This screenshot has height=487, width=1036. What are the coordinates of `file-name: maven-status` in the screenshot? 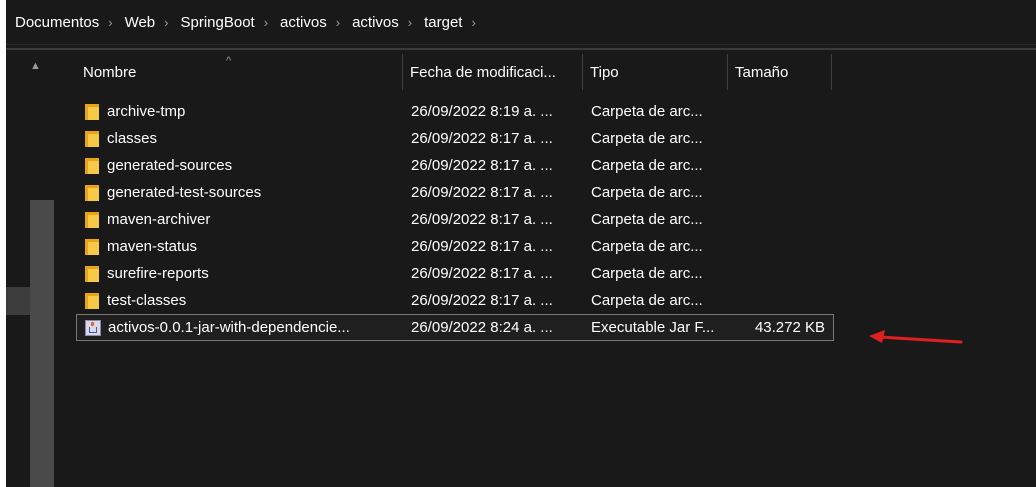 It's located at (152, 246).